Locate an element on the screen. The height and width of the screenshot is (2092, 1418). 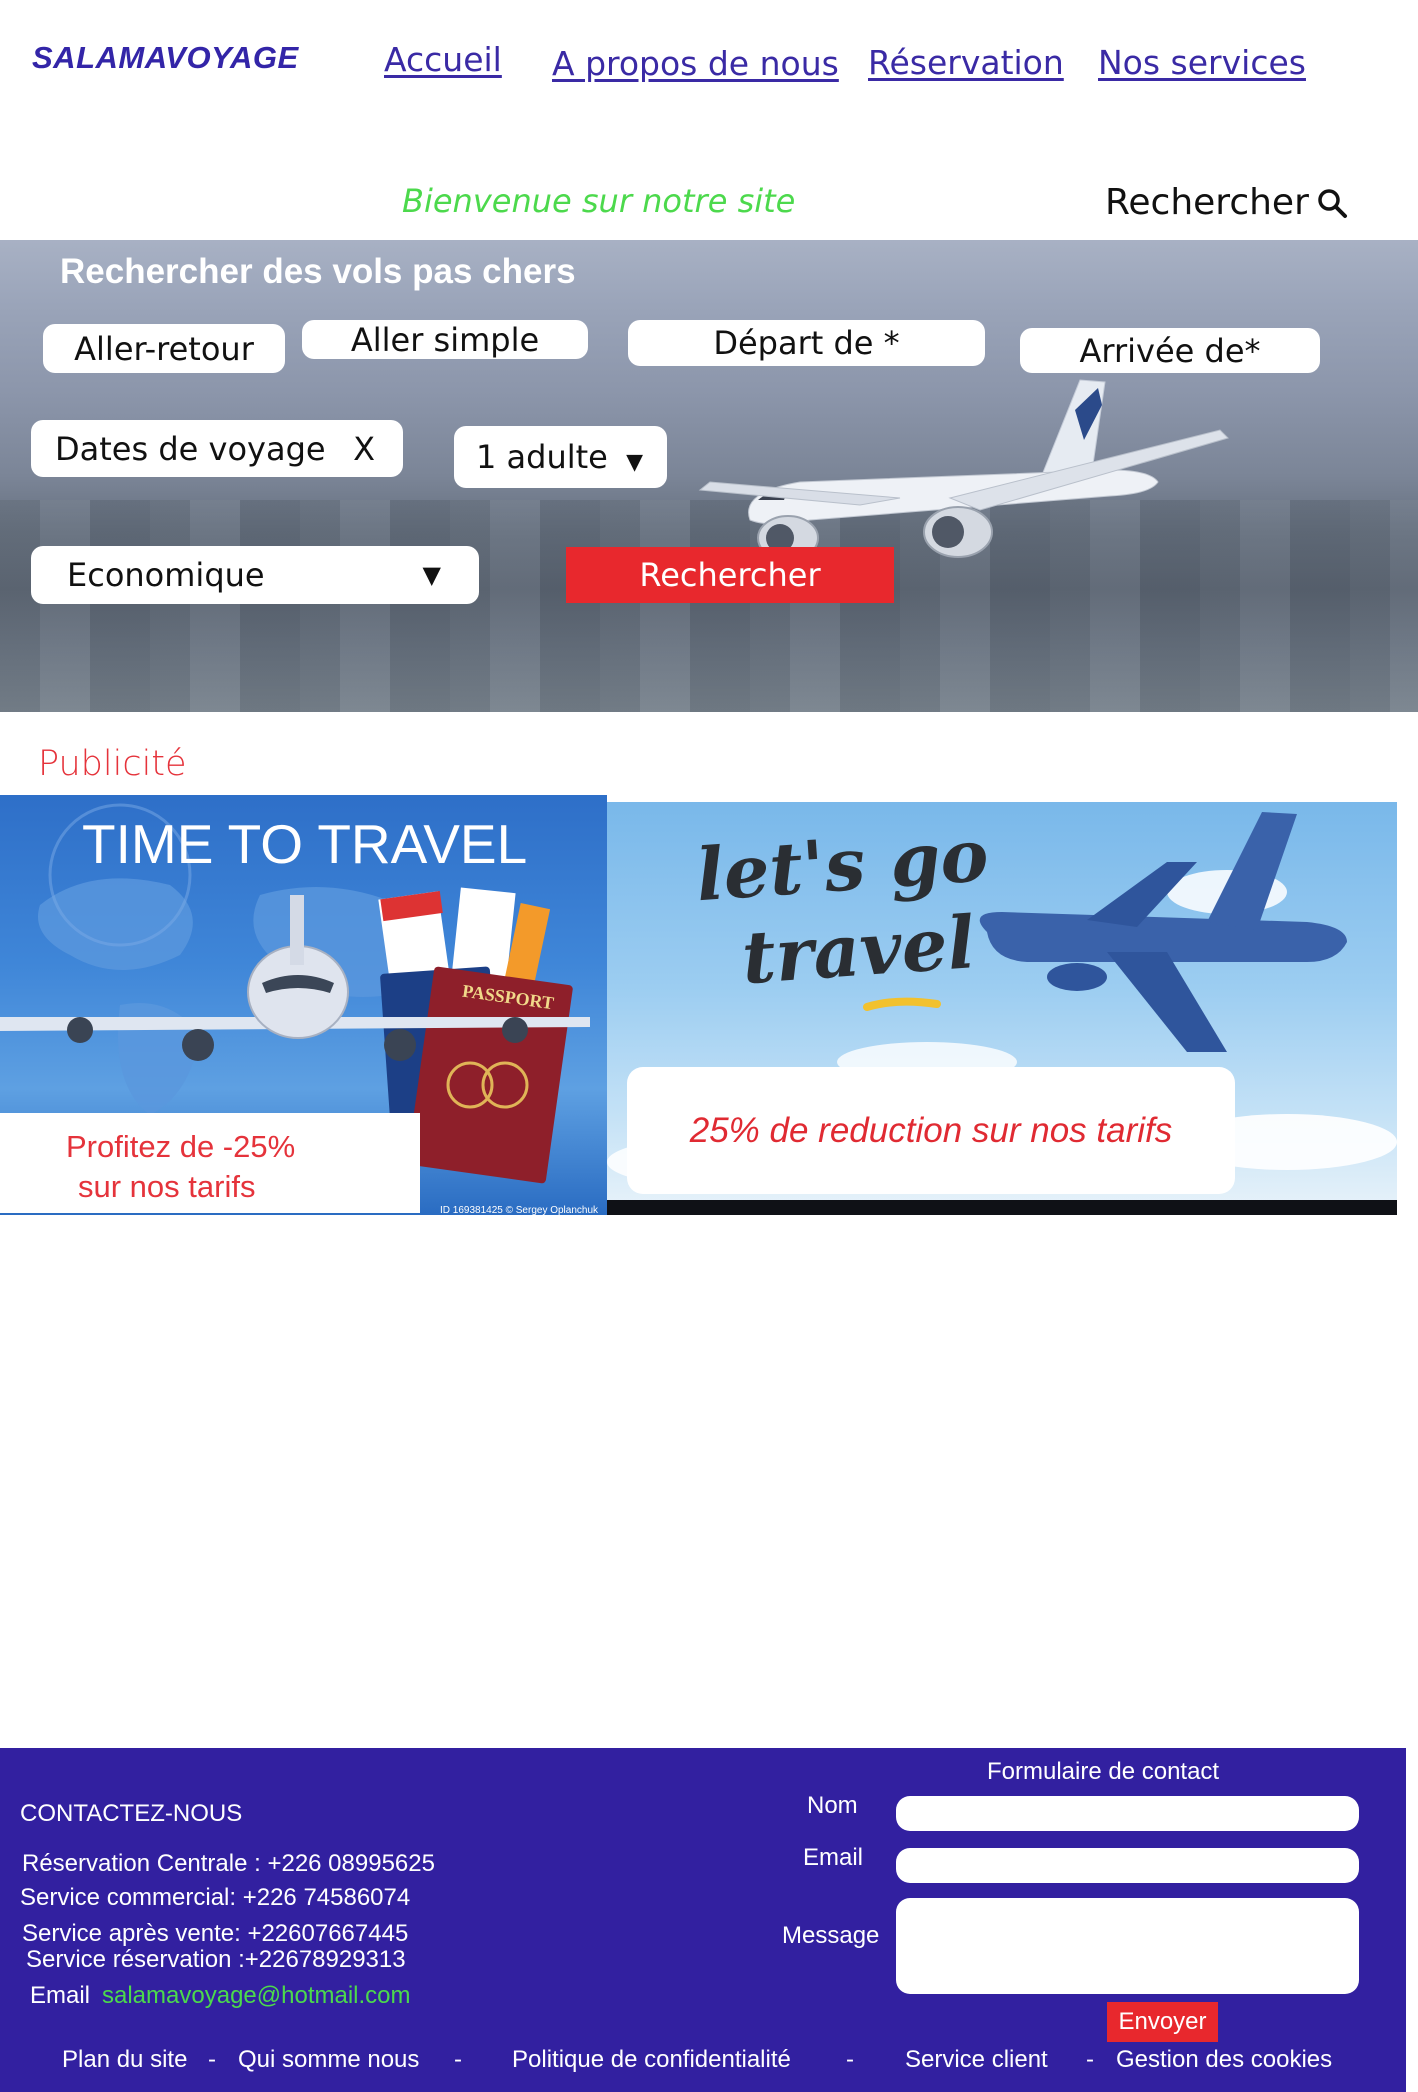
passengers-select: 1 adulte ▼ is located at coordinates (560, 457).